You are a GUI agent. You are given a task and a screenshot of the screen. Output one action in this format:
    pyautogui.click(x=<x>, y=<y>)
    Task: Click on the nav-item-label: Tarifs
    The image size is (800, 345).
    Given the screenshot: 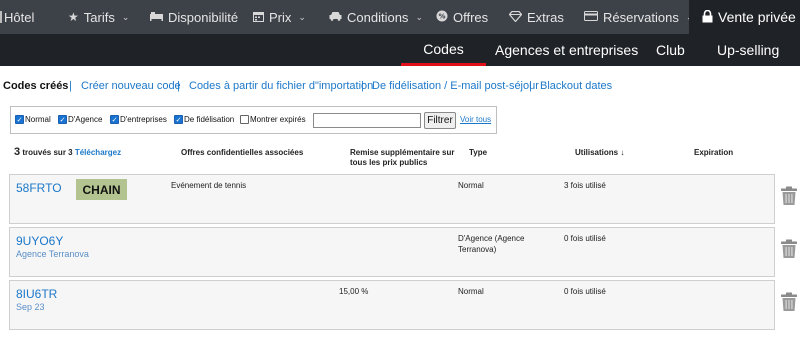 What is the action you would take?
    pyautogui.click(x=99, y=17)
    